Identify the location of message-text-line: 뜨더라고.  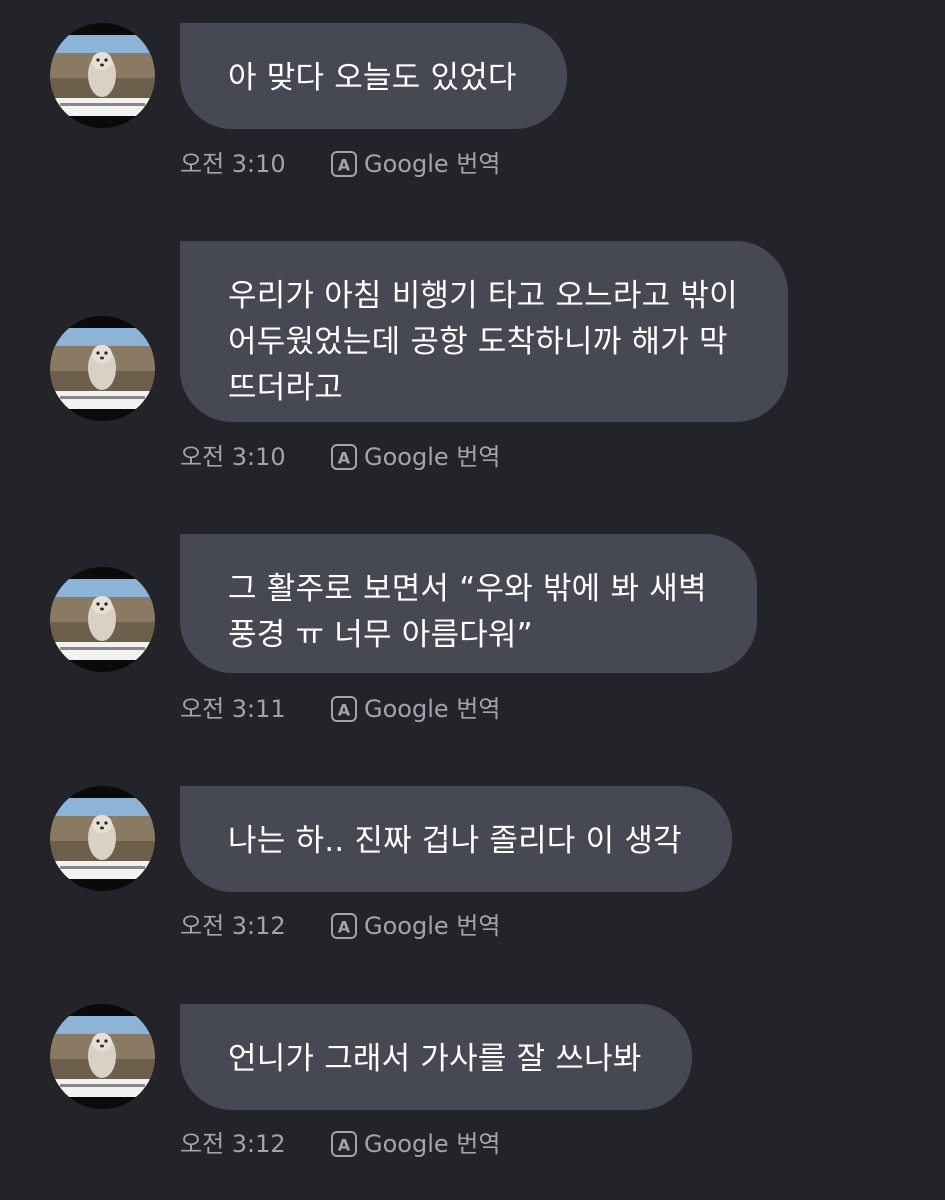
(285, 388).